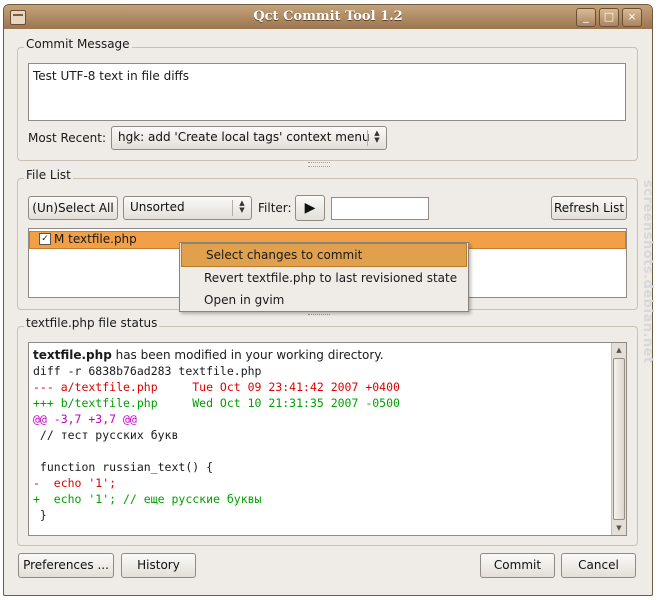 The width and height of the screenshot is (658, 600). What do you see at coordinates (517, 565) in the screenshot?
I see `commit-button: Commit` at bounding box center [517, 565].